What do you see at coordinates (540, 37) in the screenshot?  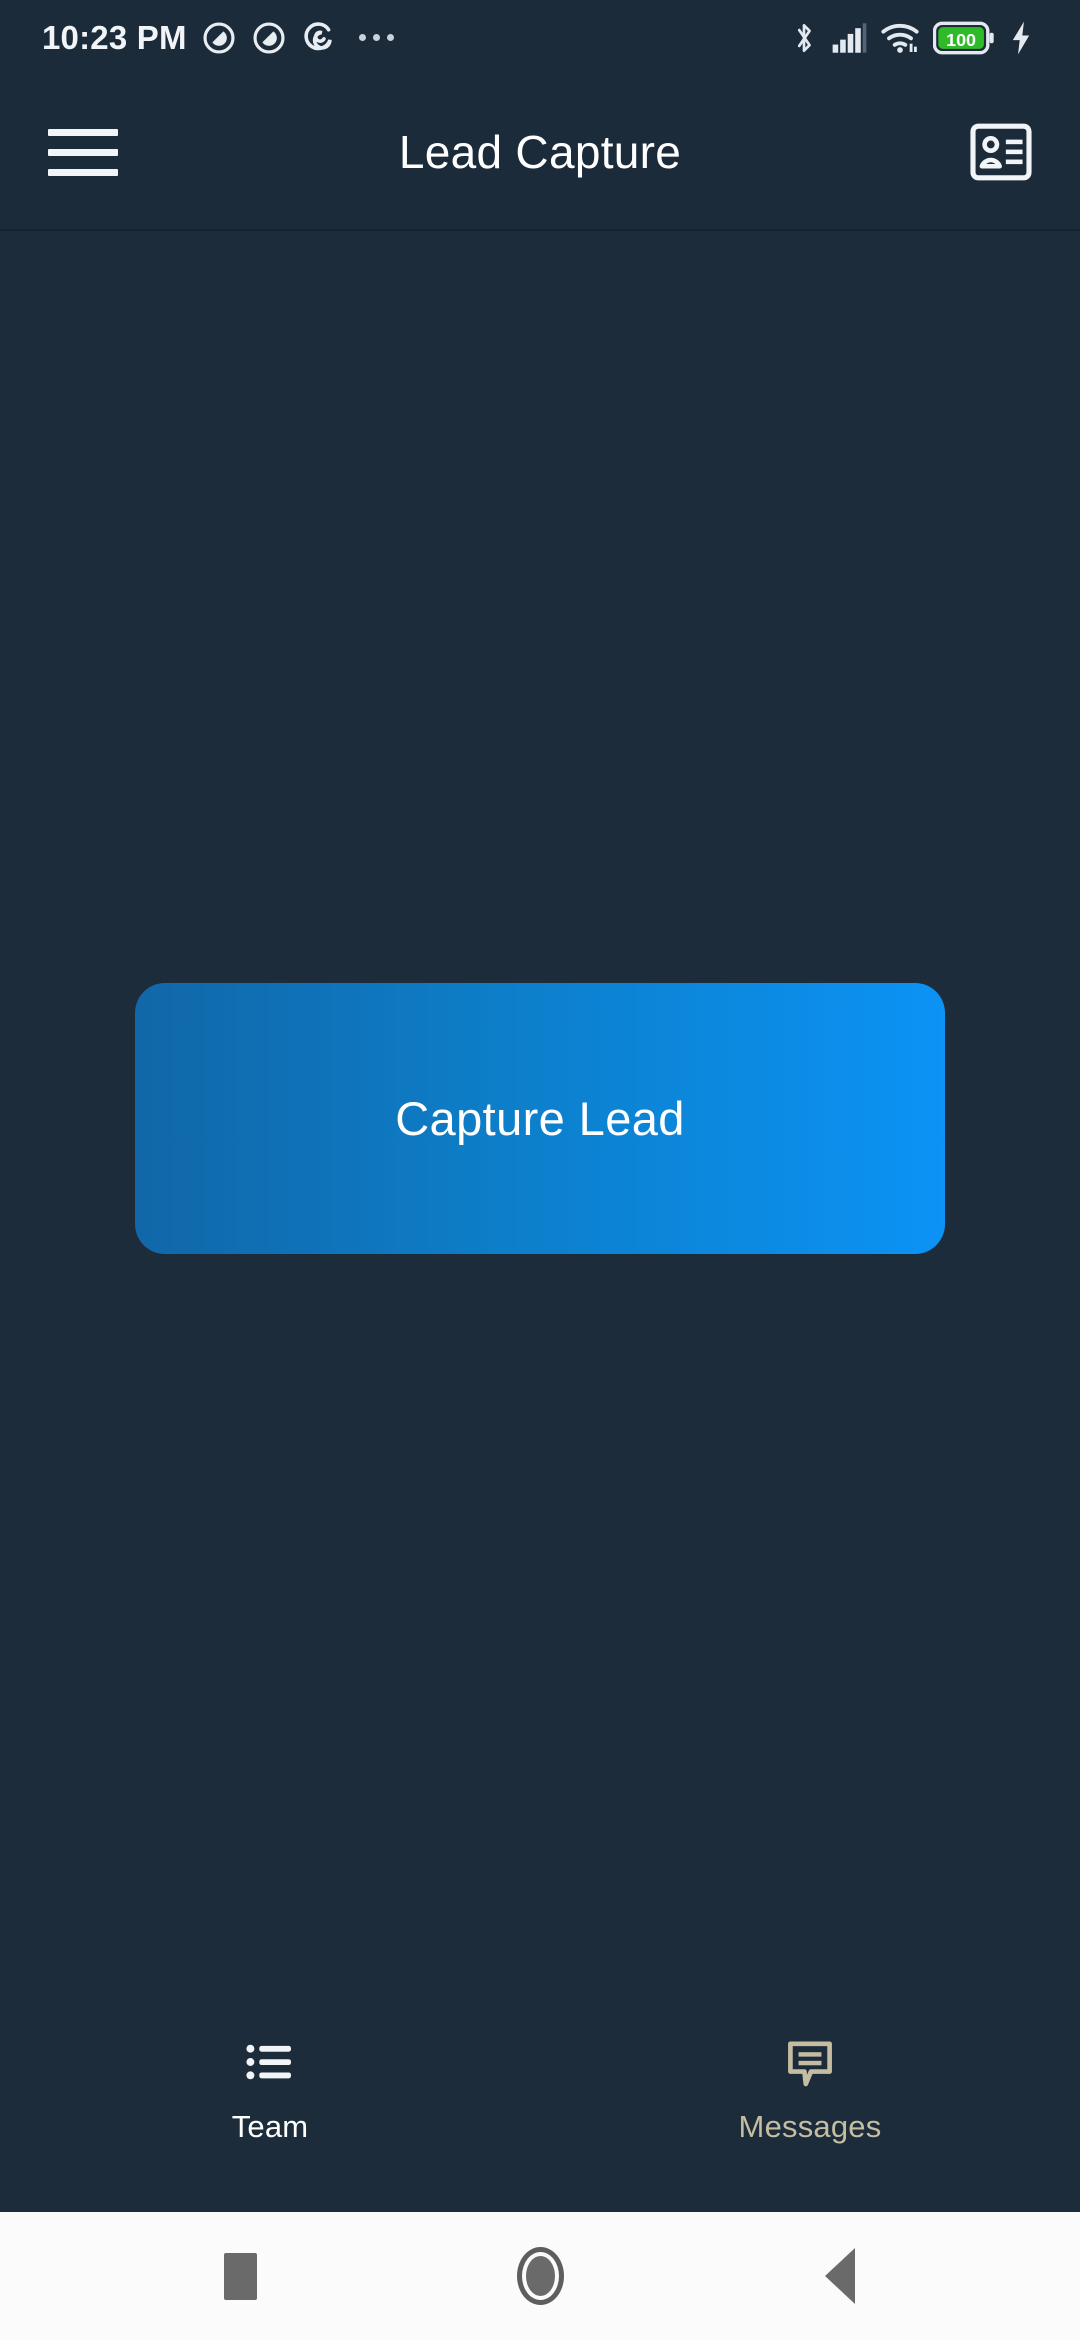 I see `status-bar: 10:23 PM 100` at bounding box center [540, 37].